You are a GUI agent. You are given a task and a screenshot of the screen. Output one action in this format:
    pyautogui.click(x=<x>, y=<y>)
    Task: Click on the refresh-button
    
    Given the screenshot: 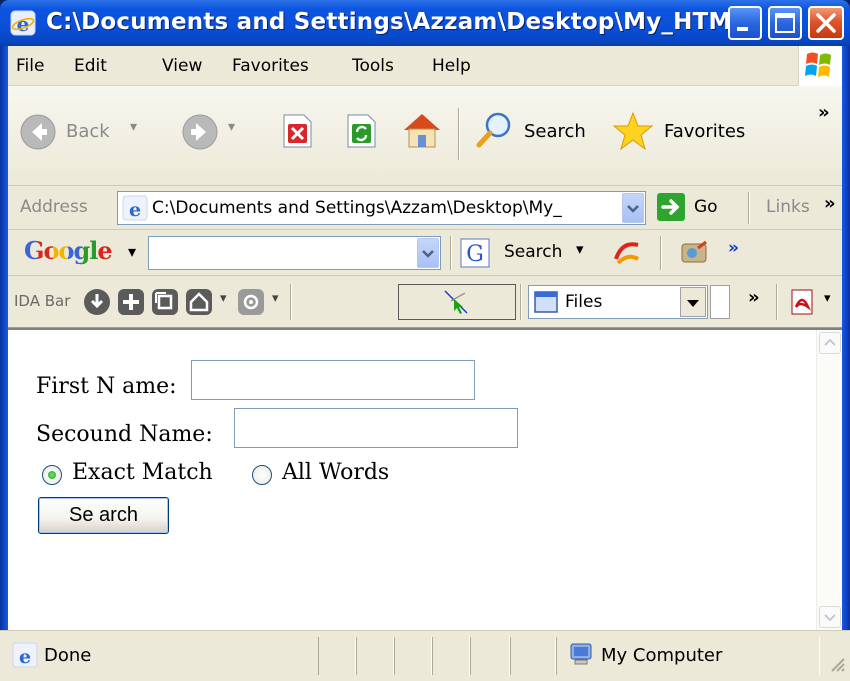 What is the action you would take?
    pyautogui.click(x=362, y=132)
    